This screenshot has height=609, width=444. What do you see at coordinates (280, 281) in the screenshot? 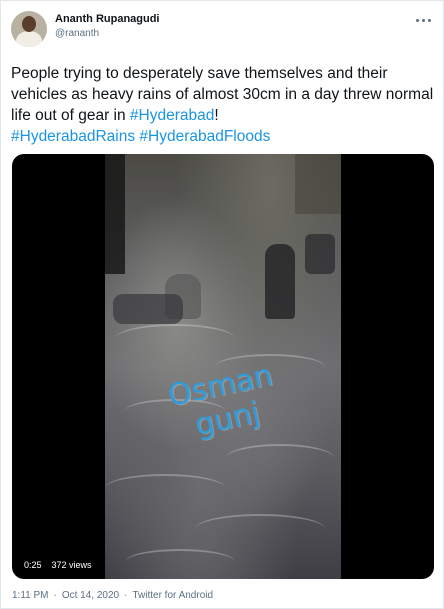
I see `person-standing-shape` at bounding box center [280, 281].